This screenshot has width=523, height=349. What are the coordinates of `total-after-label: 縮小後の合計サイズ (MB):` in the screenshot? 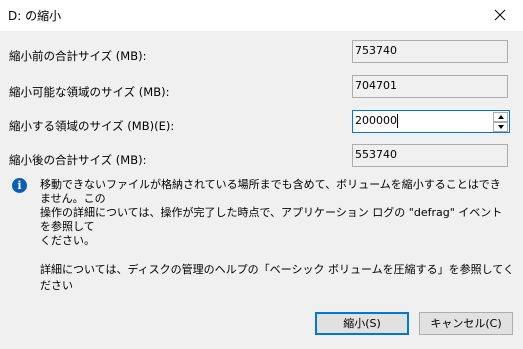 It's located at (78, 160).